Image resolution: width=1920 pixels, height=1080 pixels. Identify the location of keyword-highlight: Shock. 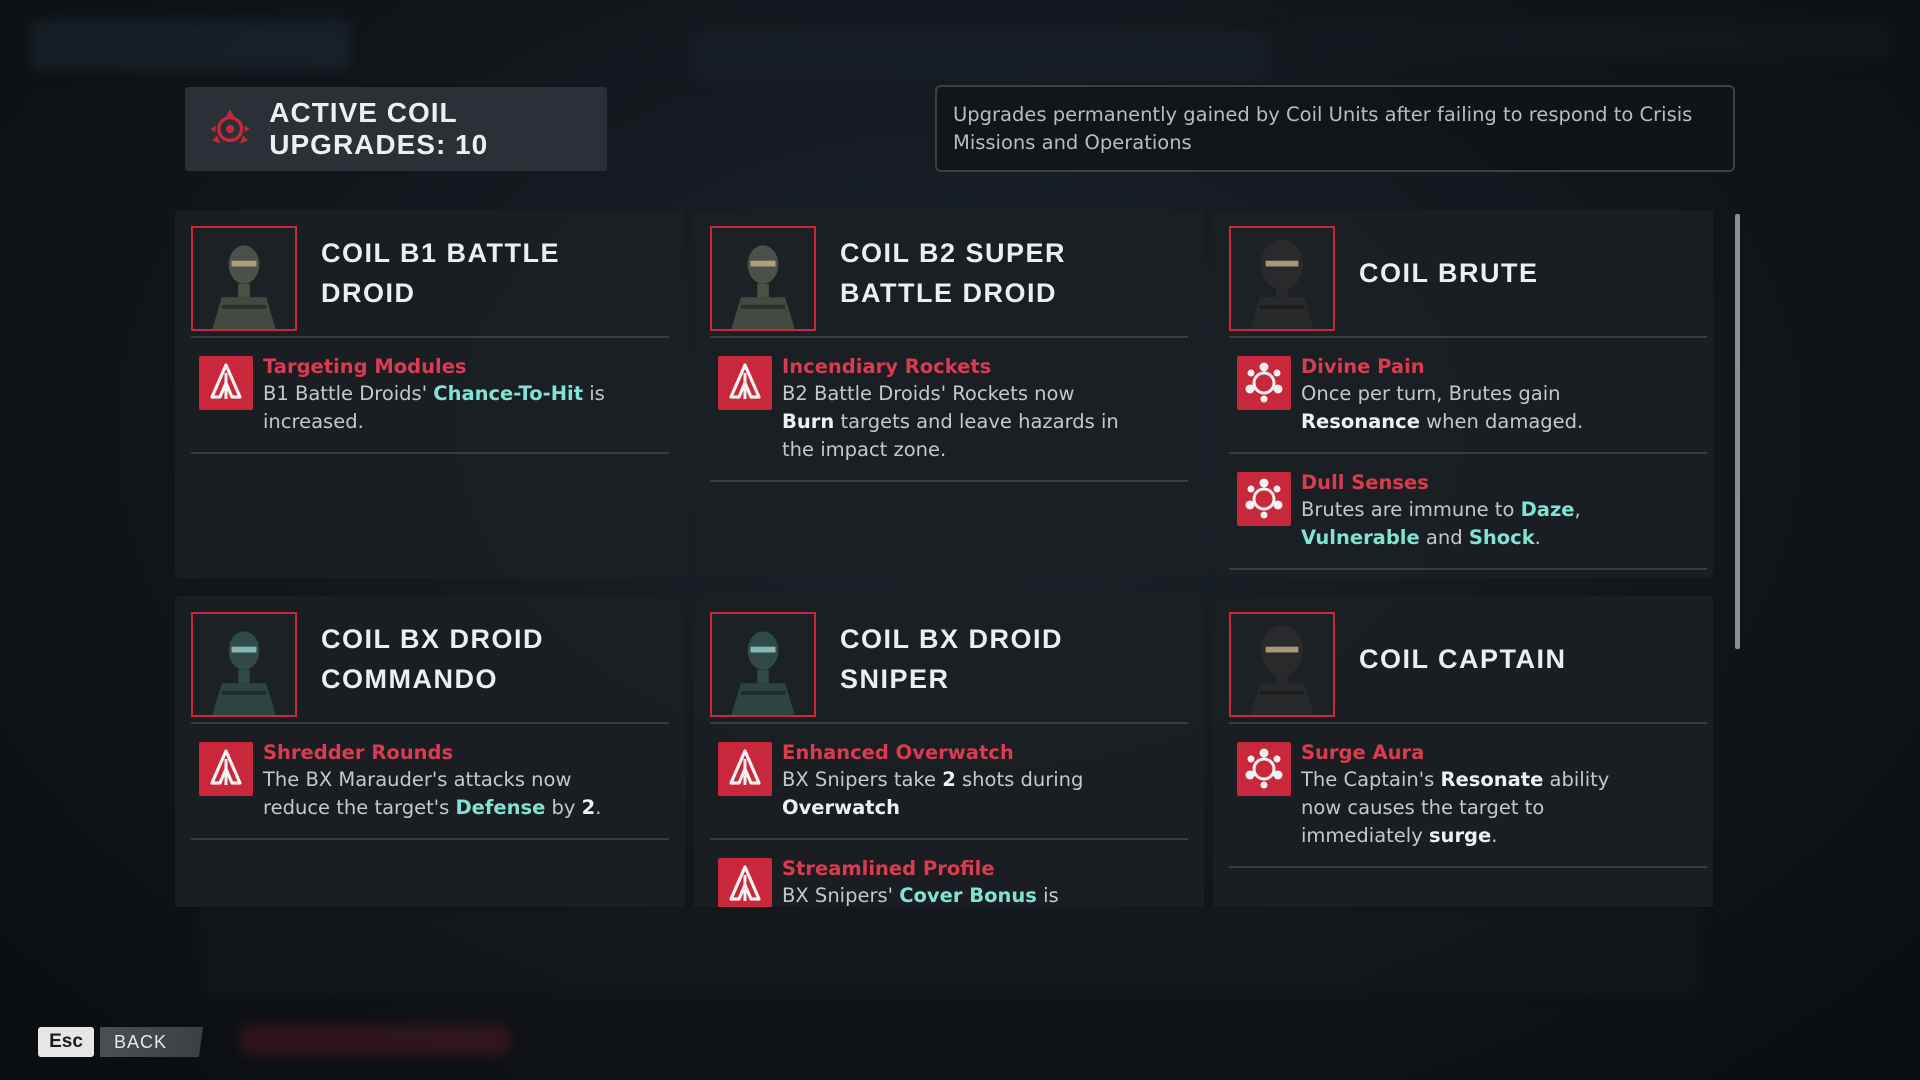
(1501, 537).